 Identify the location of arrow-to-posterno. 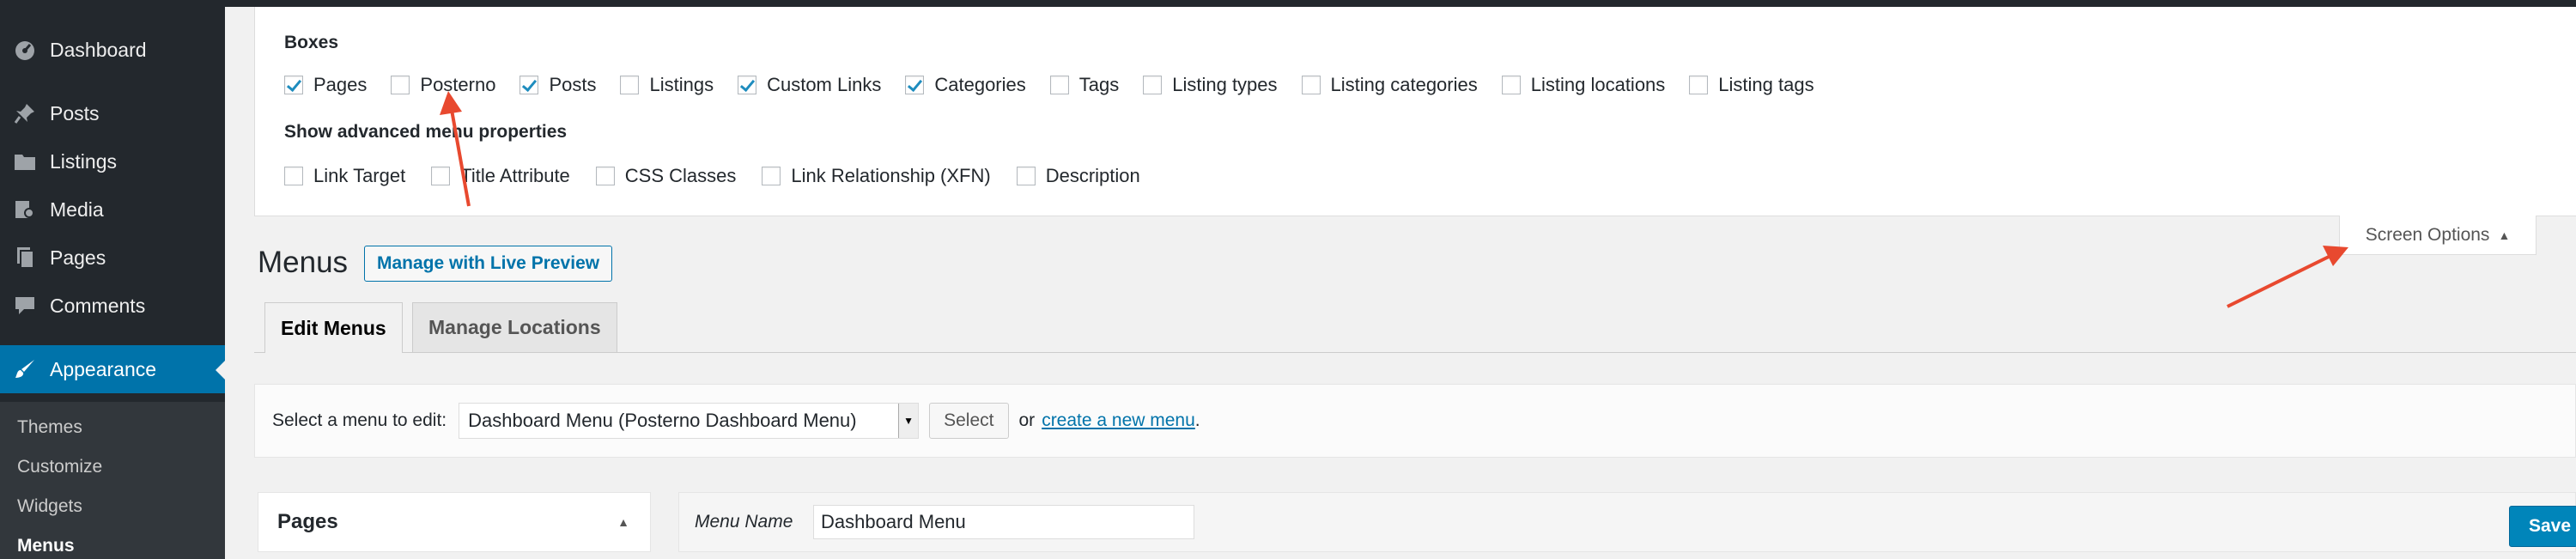
(455, 149).